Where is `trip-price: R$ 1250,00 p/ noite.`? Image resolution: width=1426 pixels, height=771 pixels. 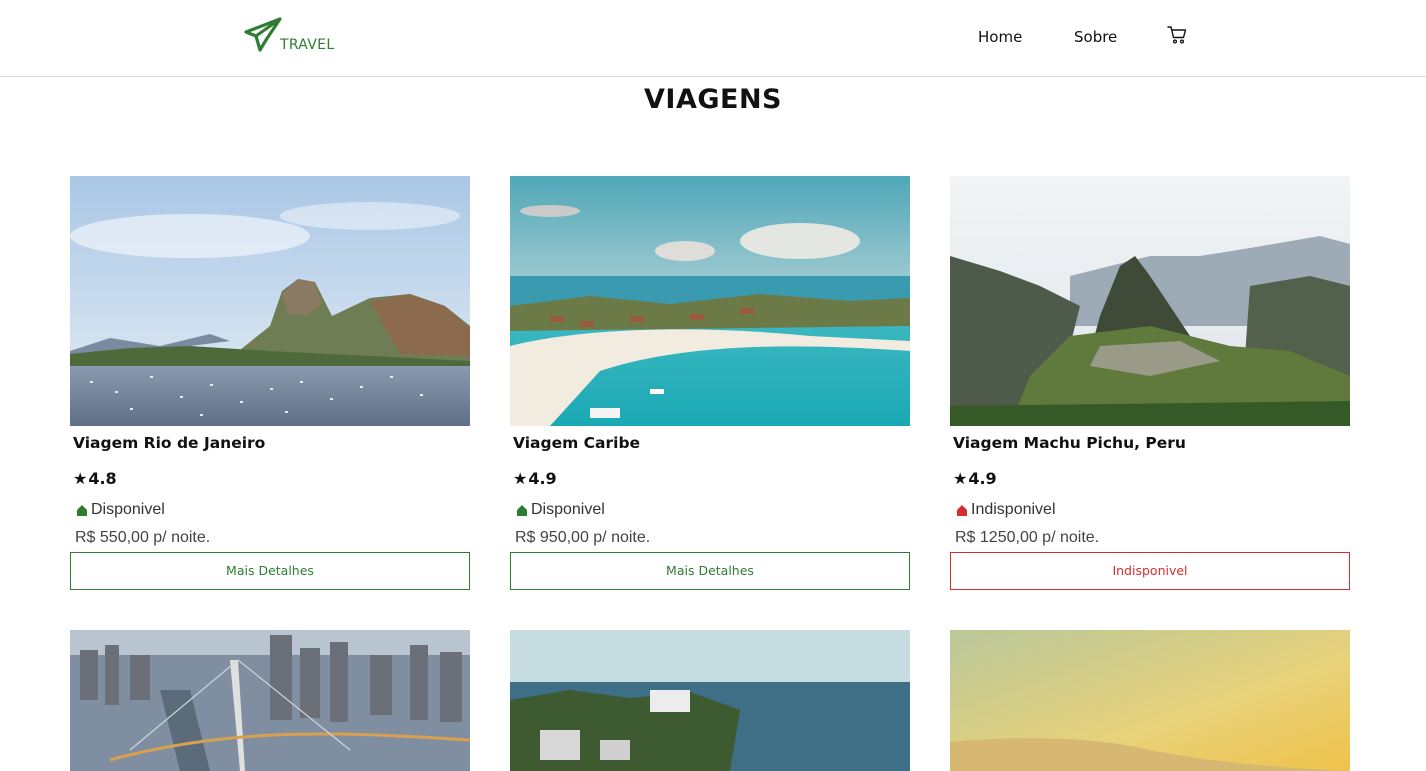
trip-price: R$ 1250,00 p/ noite. is located at coordinates (1027, 537).